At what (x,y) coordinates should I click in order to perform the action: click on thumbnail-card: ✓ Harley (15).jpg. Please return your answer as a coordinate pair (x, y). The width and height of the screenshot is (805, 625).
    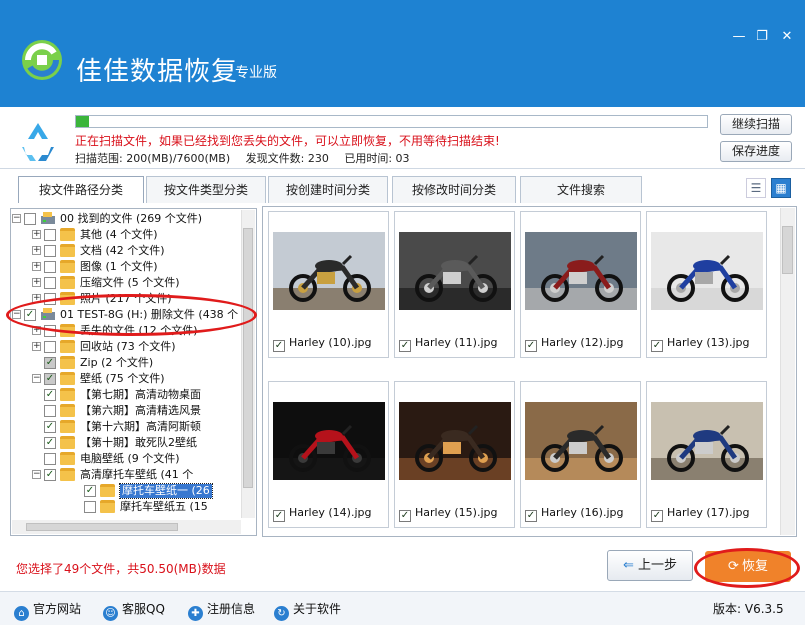
    Looking at the image, I should click on (454, 454).